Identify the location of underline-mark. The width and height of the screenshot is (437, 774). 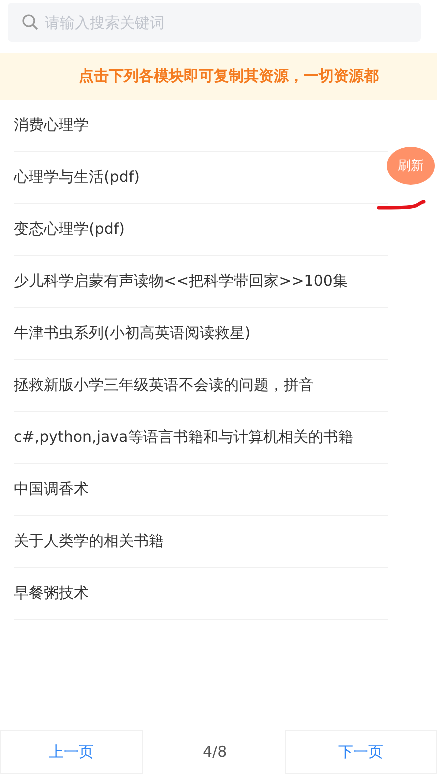
(402, 205).